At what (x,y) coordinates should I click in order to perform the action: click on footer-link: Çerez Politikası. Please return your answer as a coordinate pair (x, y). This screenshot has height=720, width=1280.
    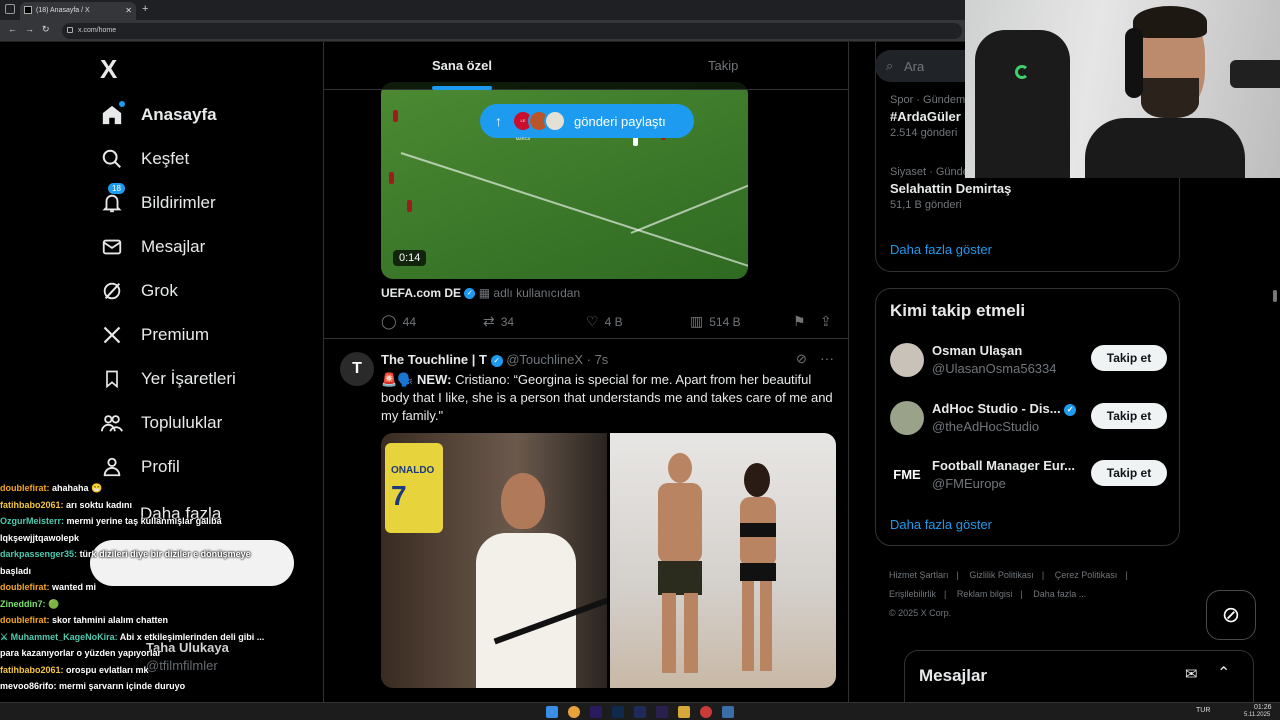
    Looking at the image, I should click on (1086, 575).